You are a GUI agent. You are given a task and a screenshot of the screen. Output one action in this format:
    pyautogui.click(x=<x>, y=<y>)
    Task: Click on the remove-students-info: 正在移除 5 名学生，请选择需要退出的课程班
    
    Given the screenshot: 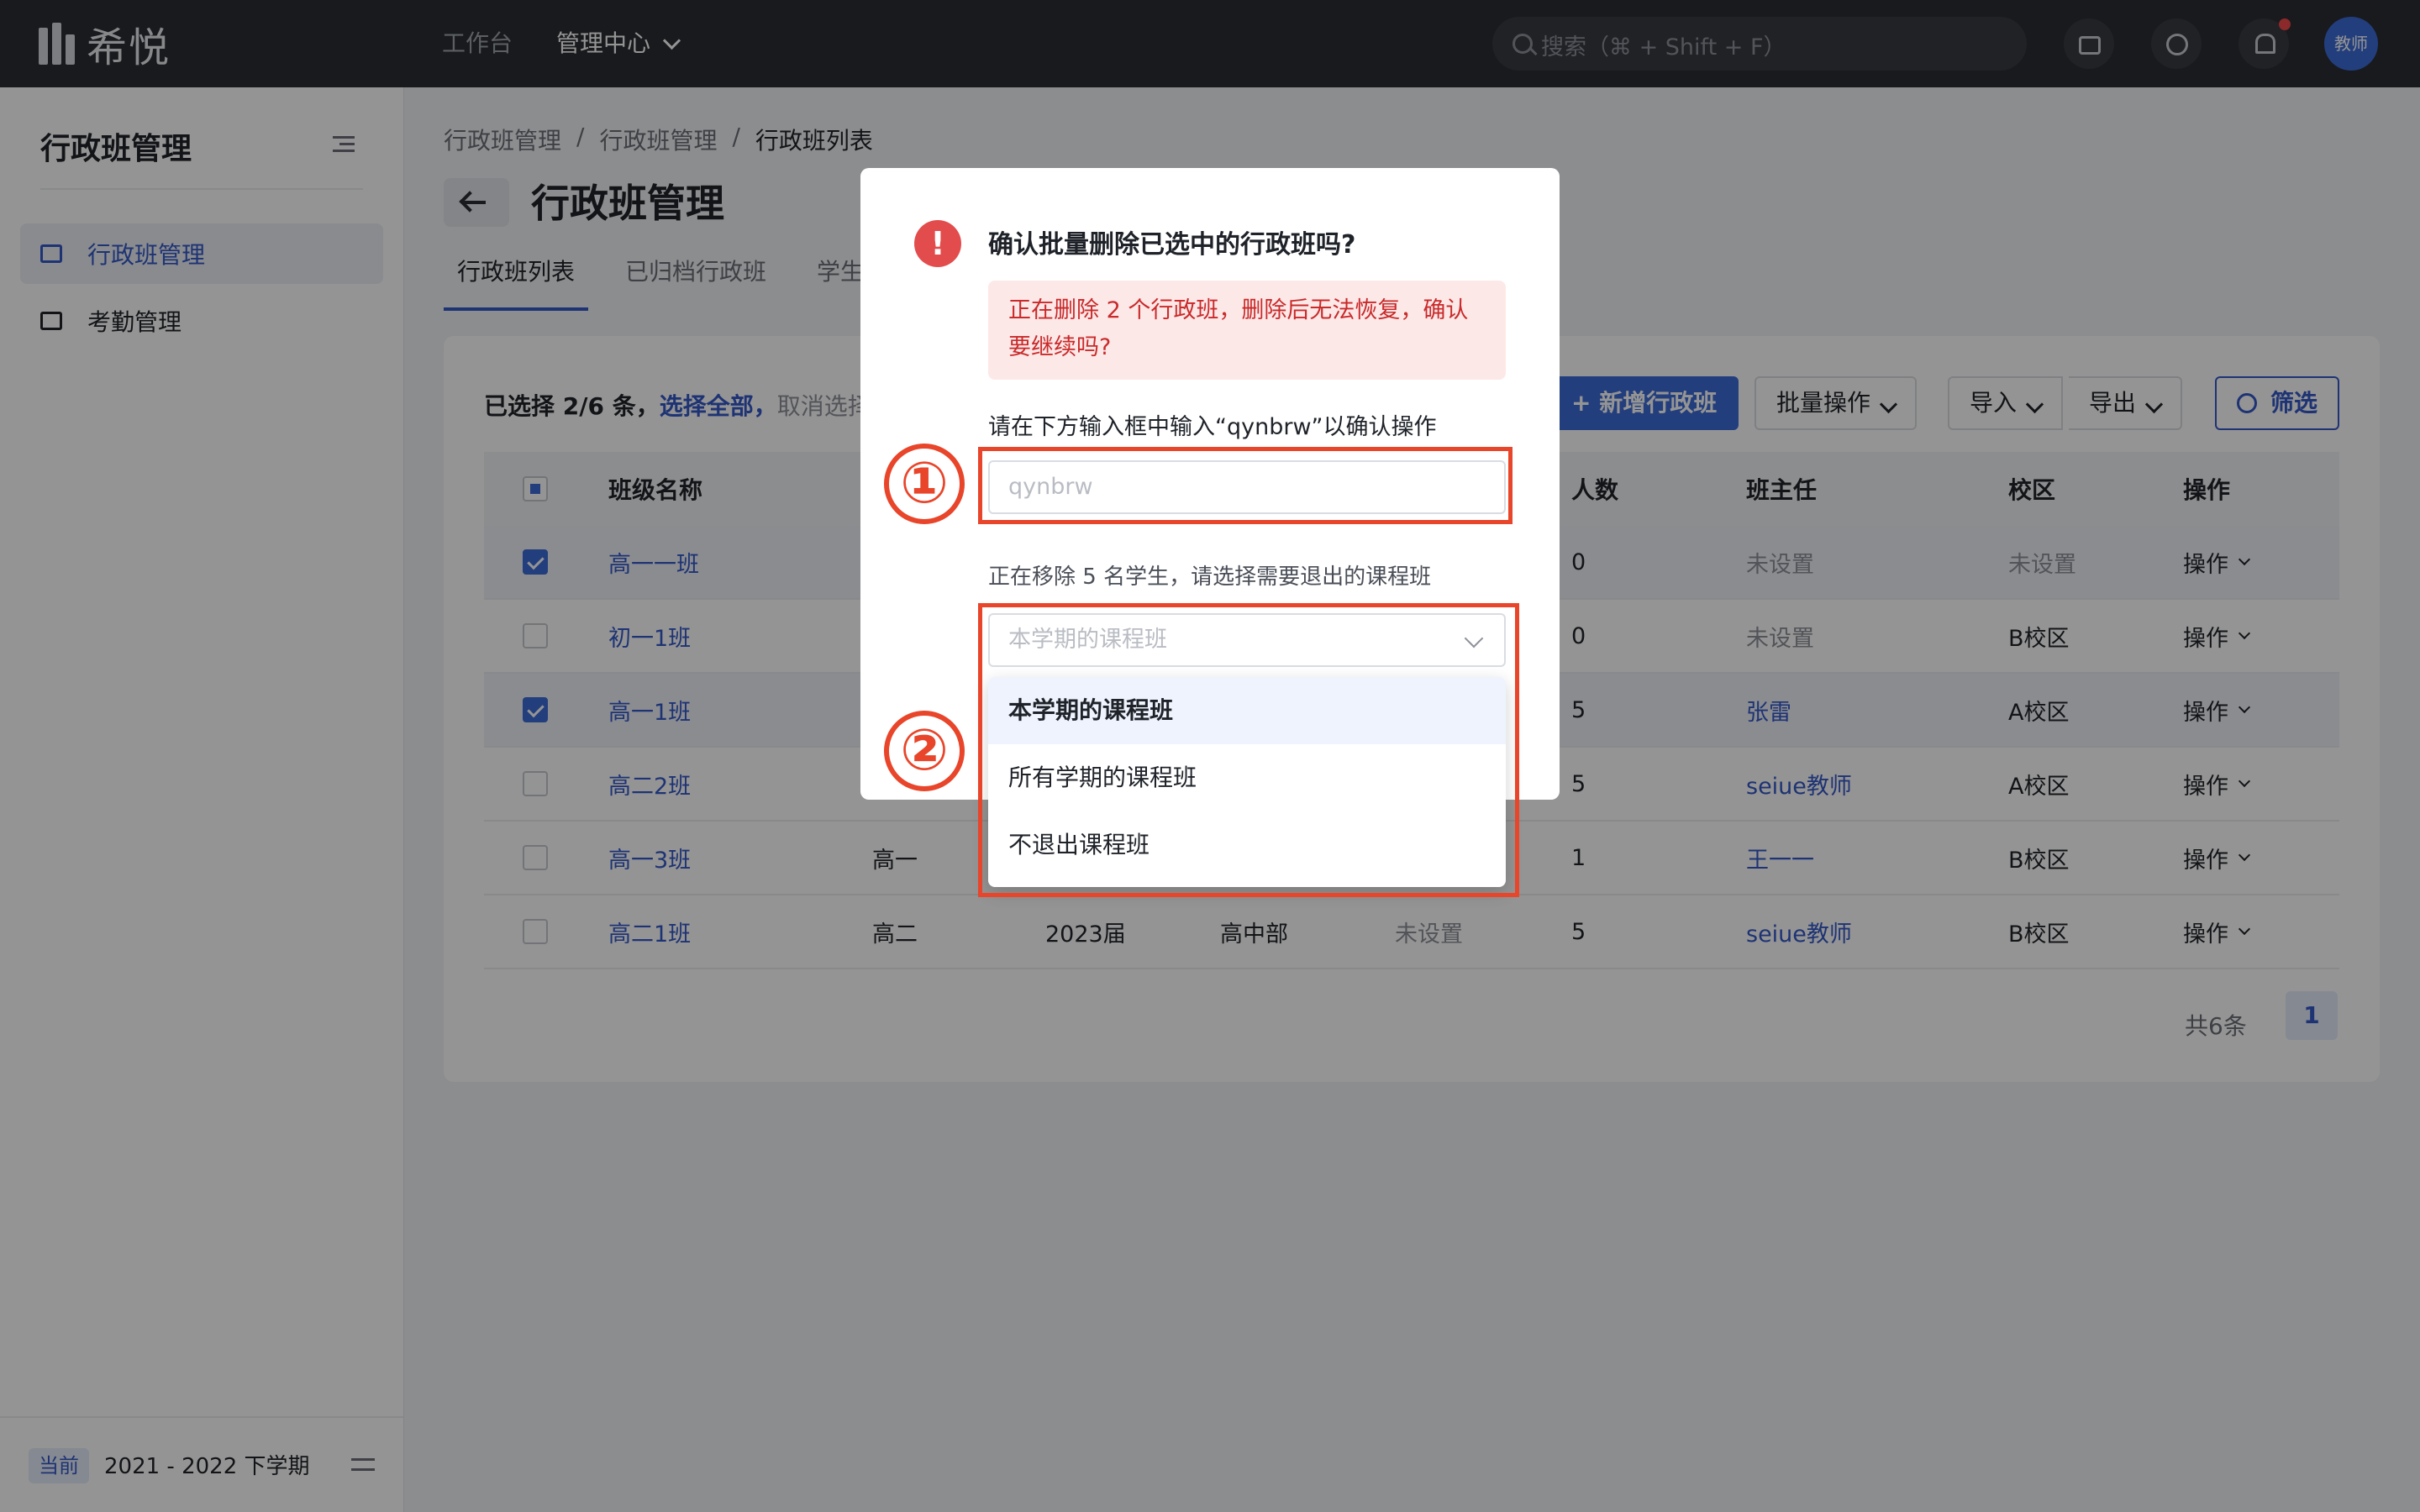 What is the action you would take?
    pyautogui.click(x=1210, y=577)
    